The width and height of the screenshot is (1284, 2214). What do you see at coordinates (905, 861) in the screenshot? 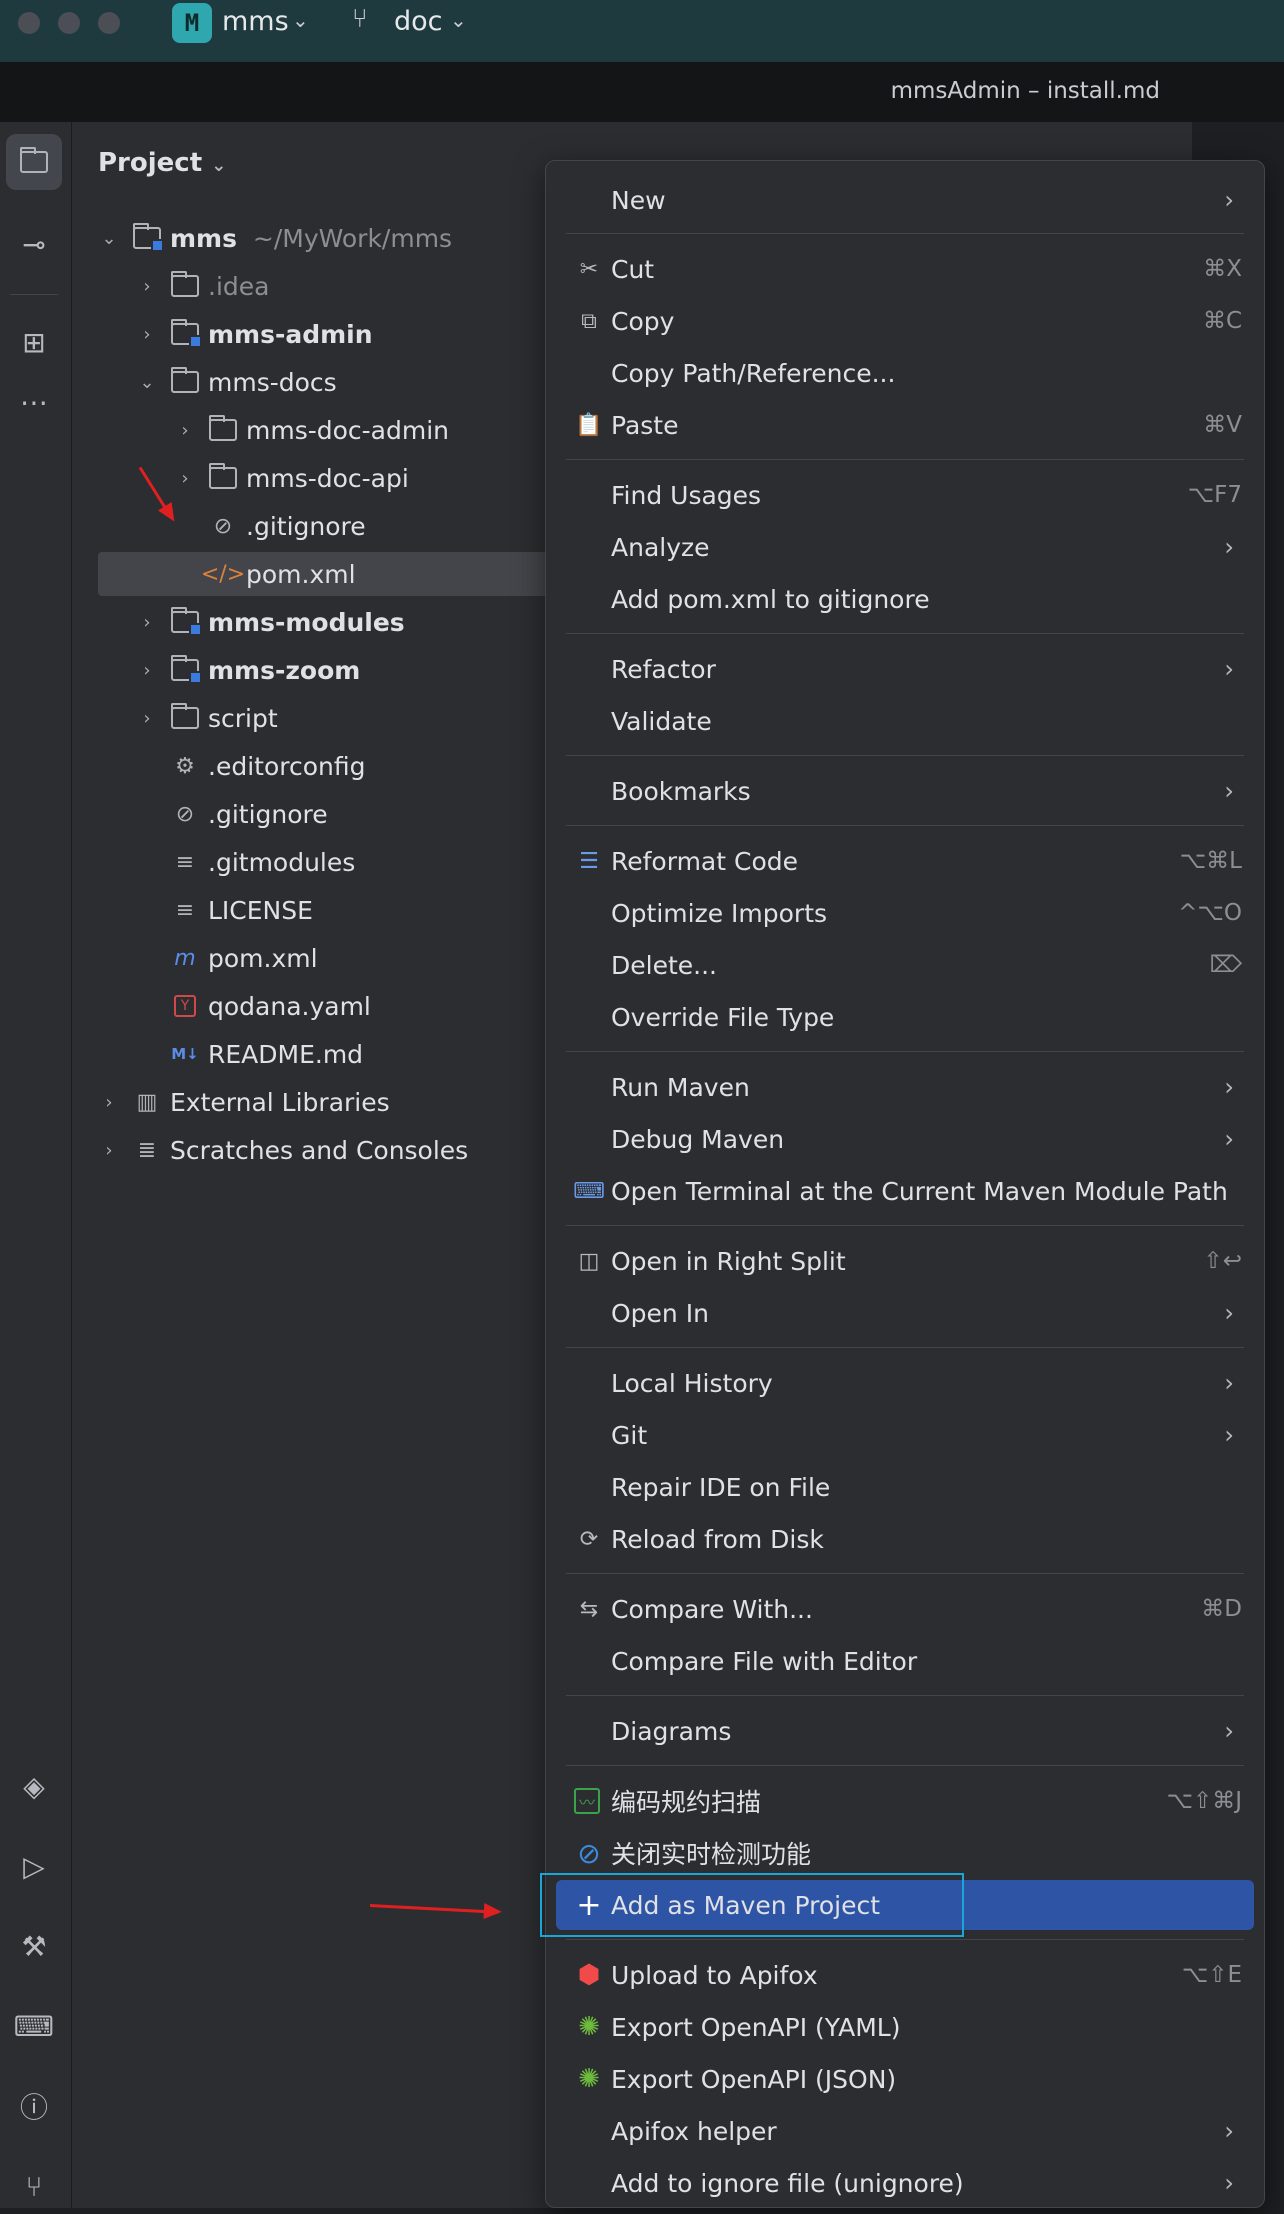
I see `menu-item-reformat-code: ☰ Reformat Code ⌥⌘L` at bounding box center [905, 861].